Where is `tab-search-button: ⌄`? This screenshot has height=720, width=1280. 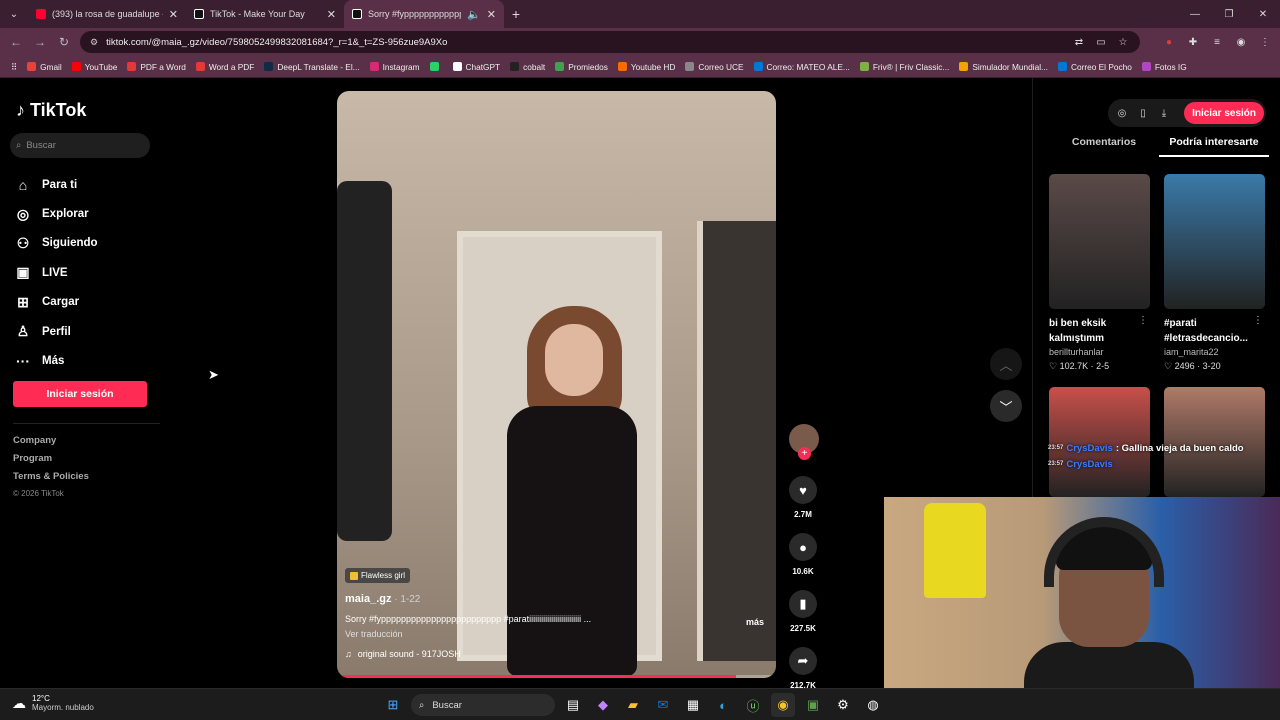
tab-search-button: ⌄ is located at coordinates (14, 14).